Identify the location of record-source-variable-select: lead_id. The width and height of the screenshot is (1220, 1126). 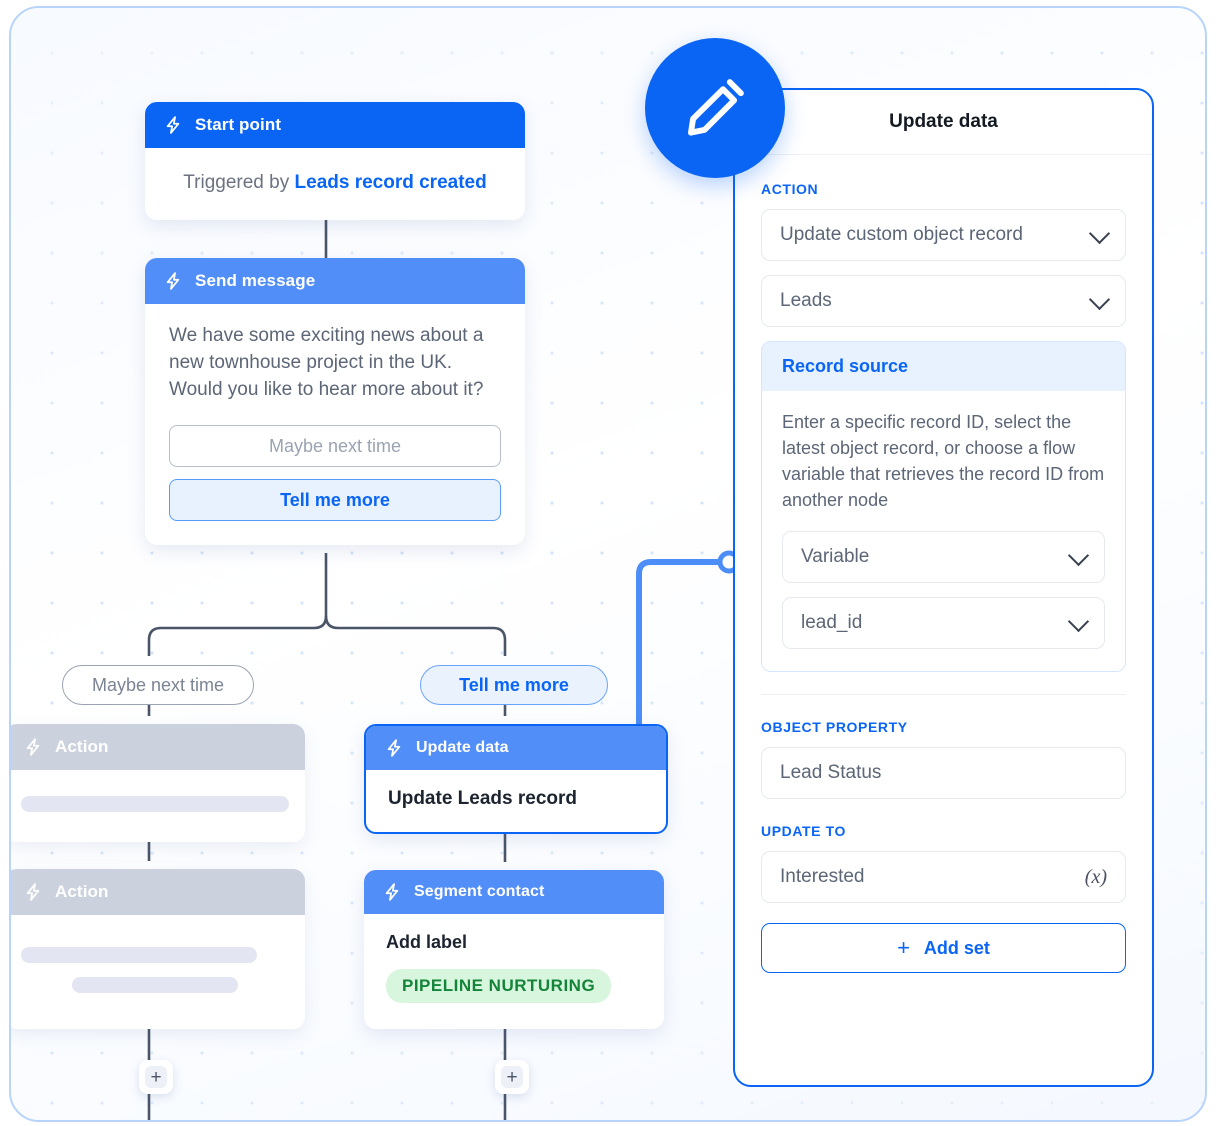
(943, 623).